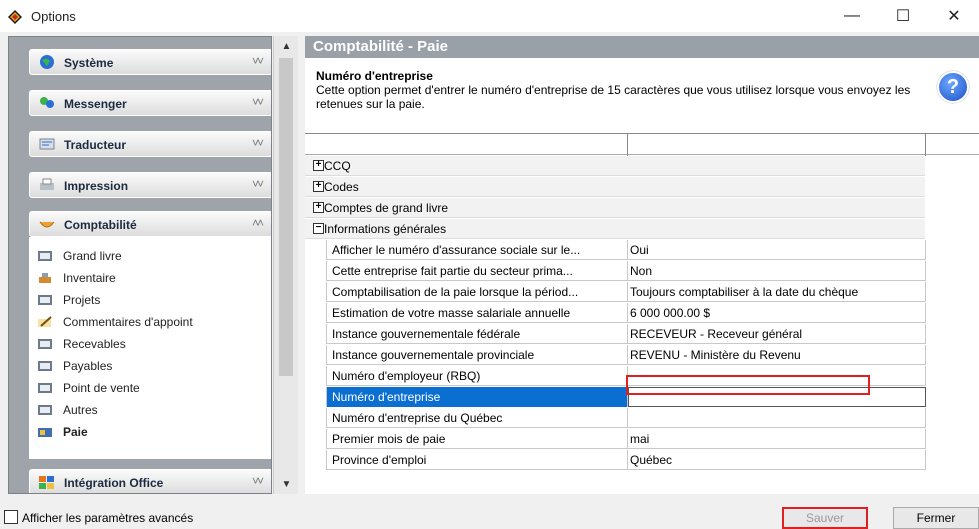 This screenshot has width=979, height=529. I want to click on advanced-settings-label: Afficher les paramètres avancés, so click(108, 518).